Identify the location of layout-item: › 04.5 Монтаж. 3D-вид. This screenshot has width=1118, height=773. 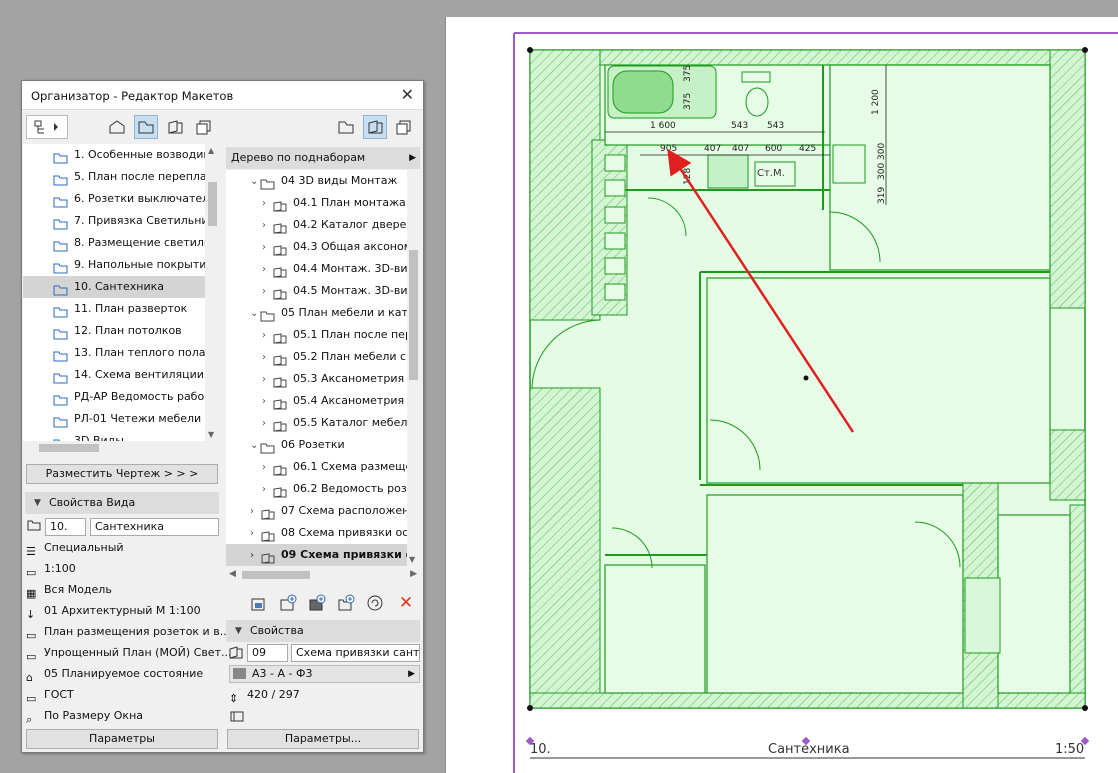
(316, 291).